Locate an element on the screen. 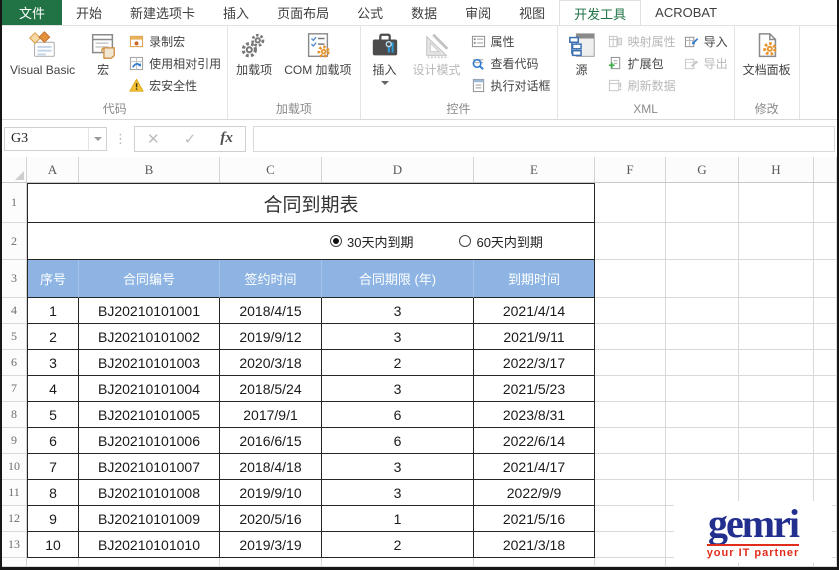 This screenshot has height=570, width=839. table-cell-r6c5: 2022/6/14 is located at coordinates (534, 441).